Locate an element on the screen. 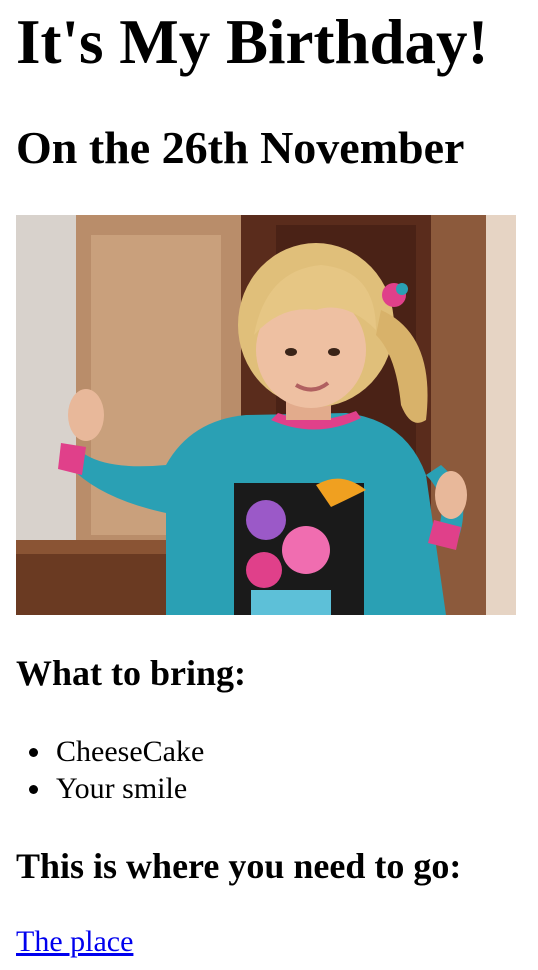 The height and width of the screenshot is (970, 538). list-item: Your smile is located at coordinates (116, 788).